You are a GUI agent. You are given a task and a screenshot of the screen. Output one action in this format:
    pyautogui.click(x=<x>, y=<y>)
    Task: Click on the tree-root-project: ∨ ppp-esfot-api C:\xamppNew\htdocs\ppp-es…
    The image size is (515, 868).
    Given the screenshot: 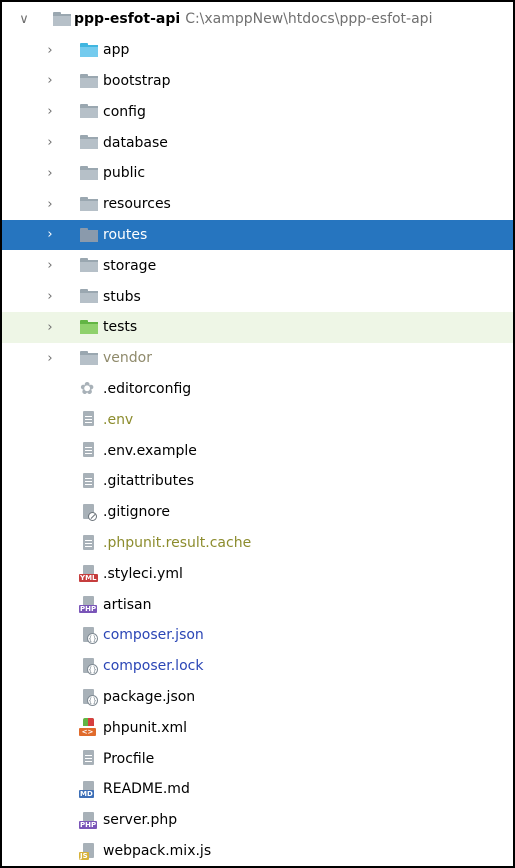 What is the action you would take?
    pyautogui.click(x=257, y=19)
    